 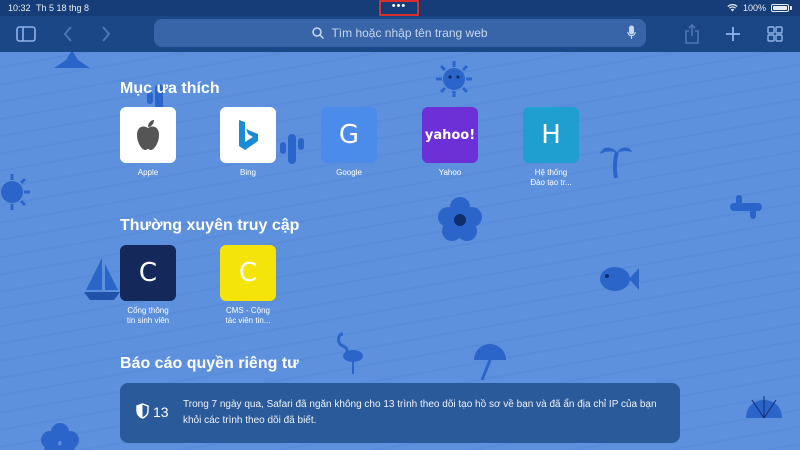 I want to click on apple-tile, so click(x=148, y=135).